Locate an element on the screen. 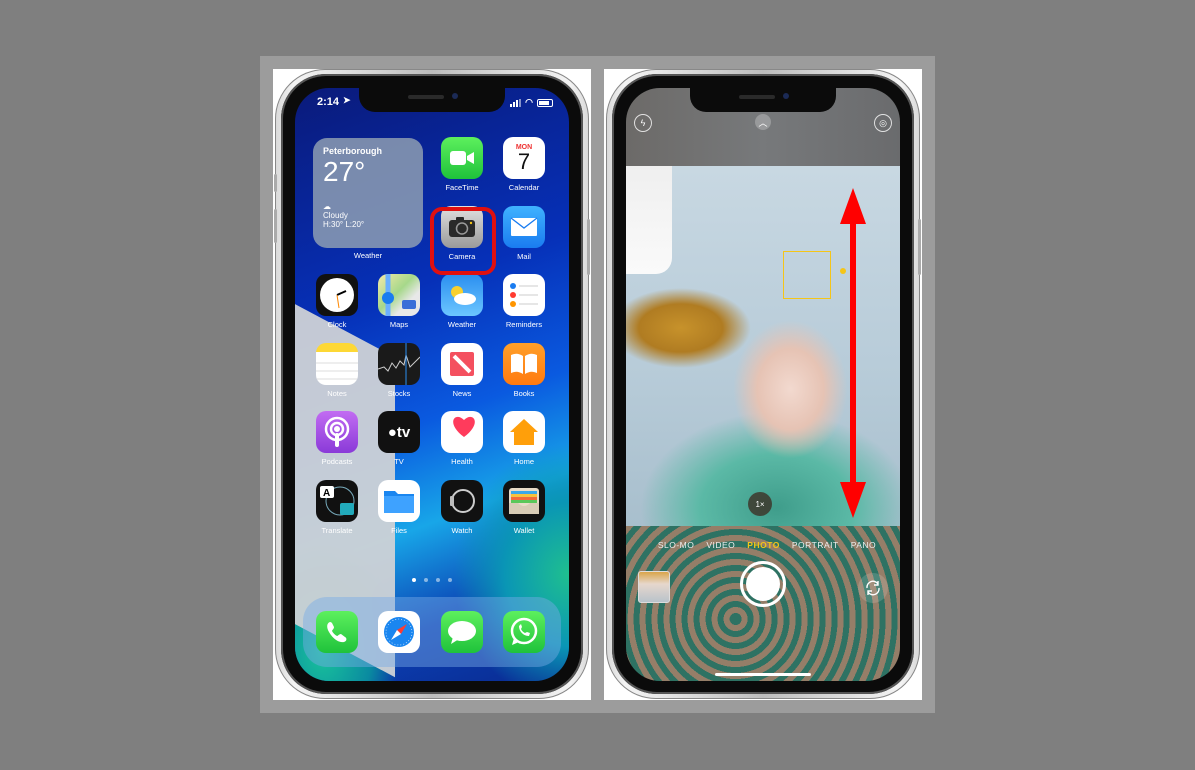  app-stocks: Stocks is located at coordinates (399, 370).